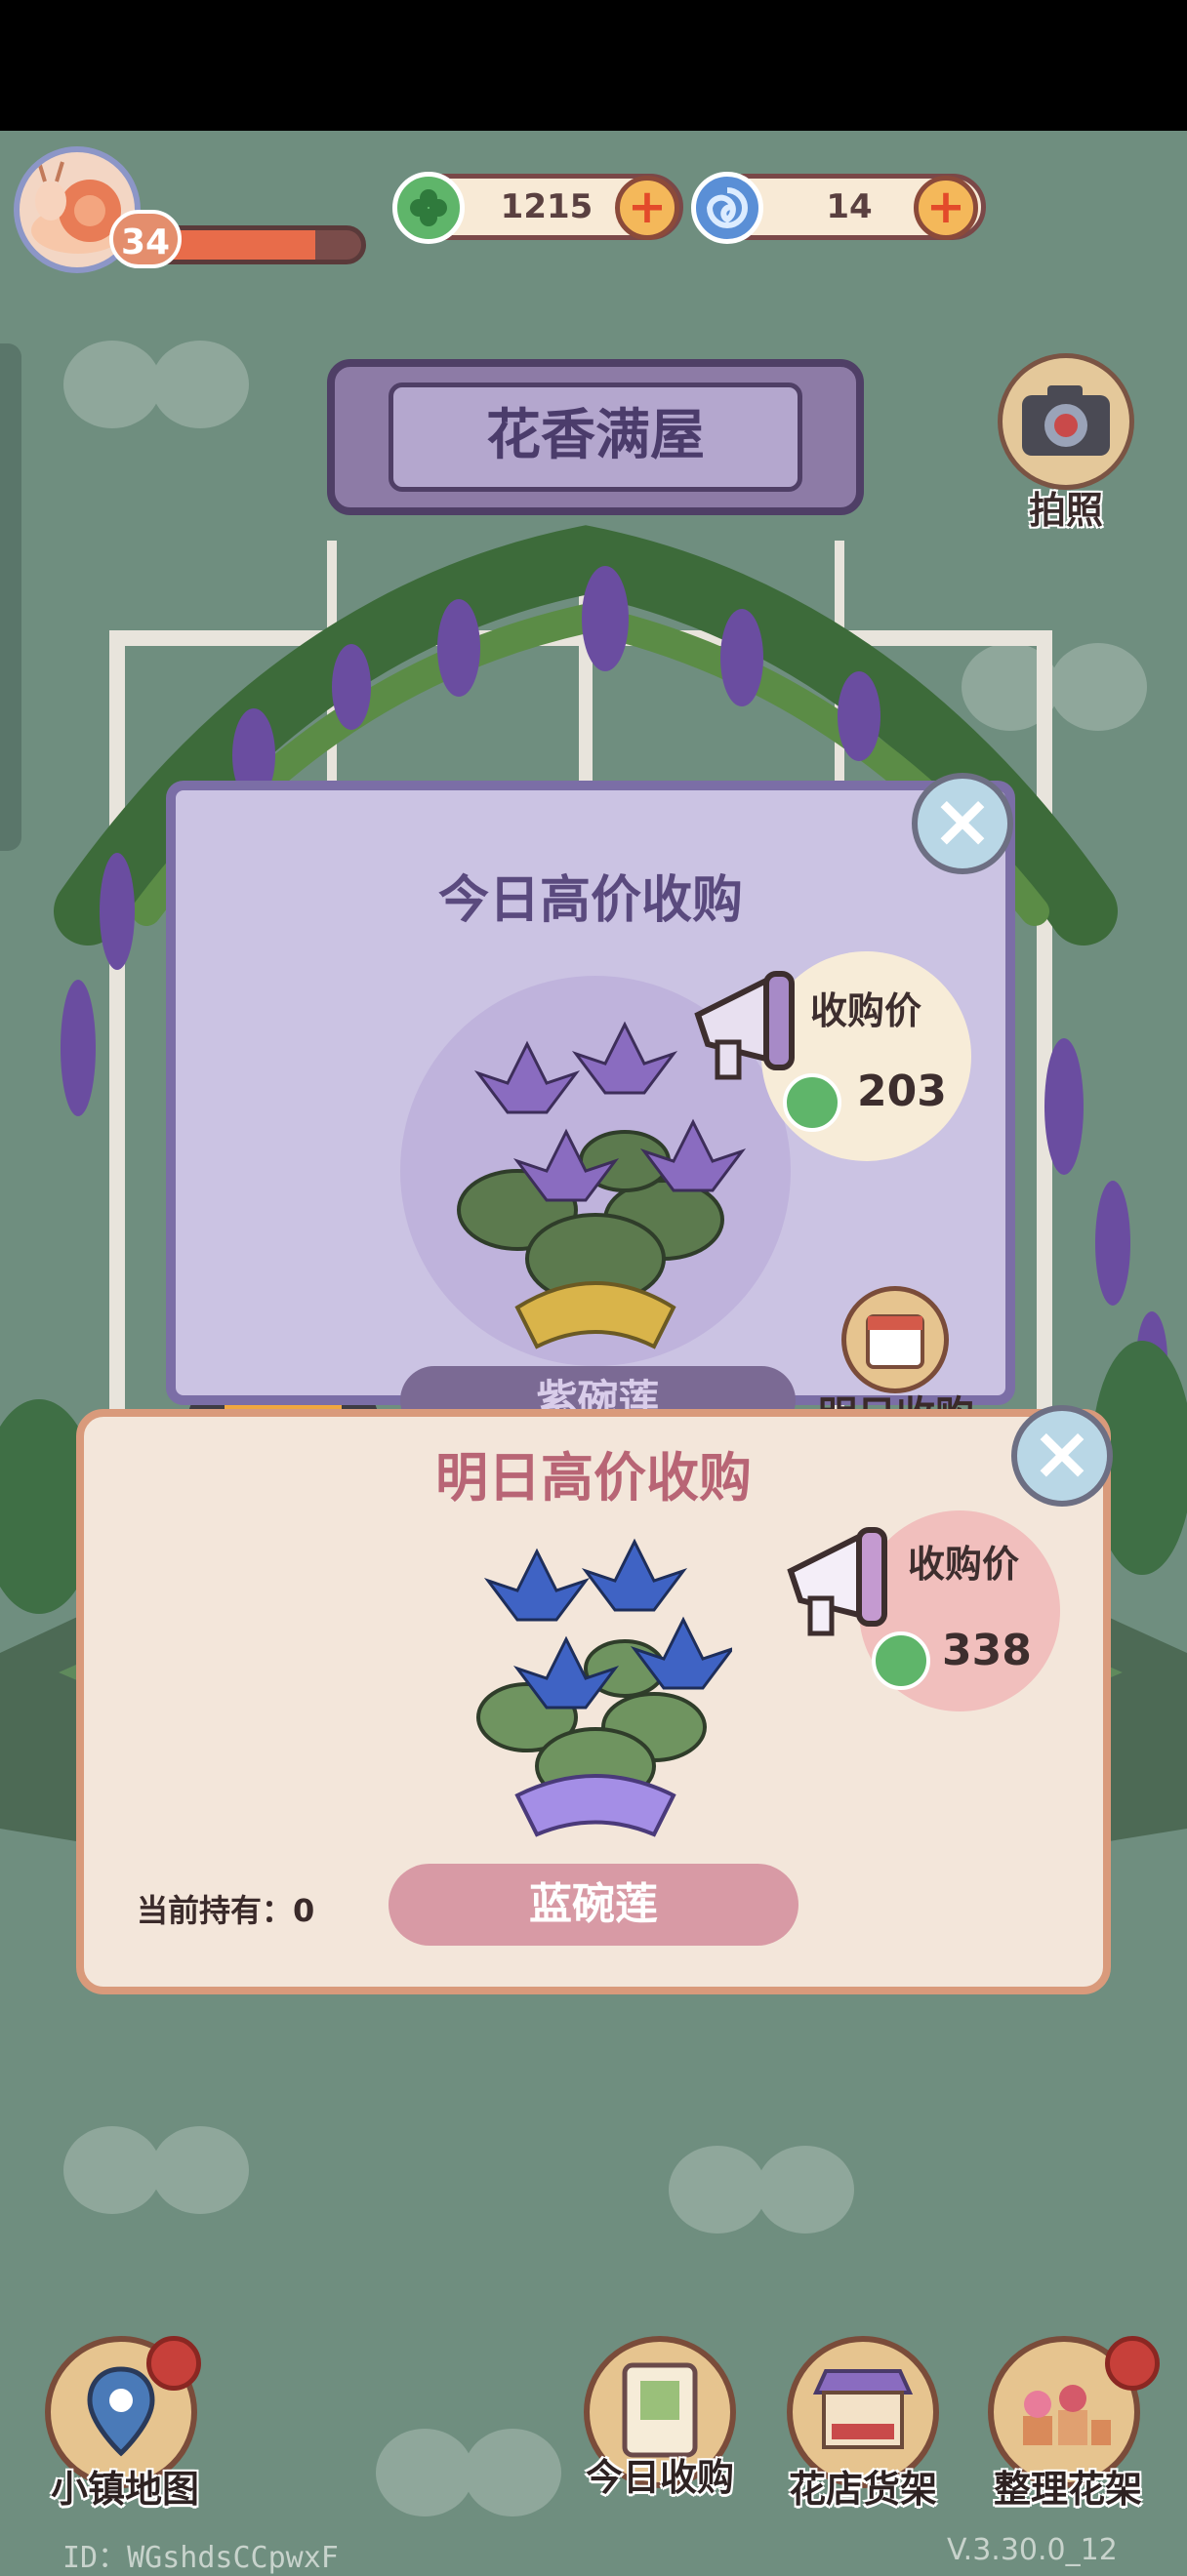 The width and height of the screenshot is (1187, 2576). Describe the element at coordinates (863, 2486) in the screenshot. I see `shop-shelf-label: 花店货架` at that location.